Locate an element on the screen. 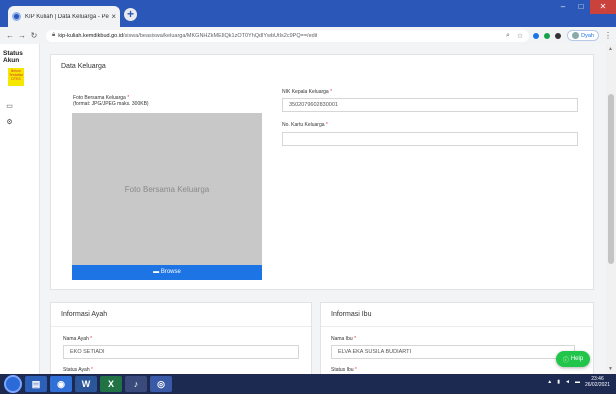 This screenshot has height=394, width=616. ibu-status-label: Status Ibu * is located at coordinates (344, 370).